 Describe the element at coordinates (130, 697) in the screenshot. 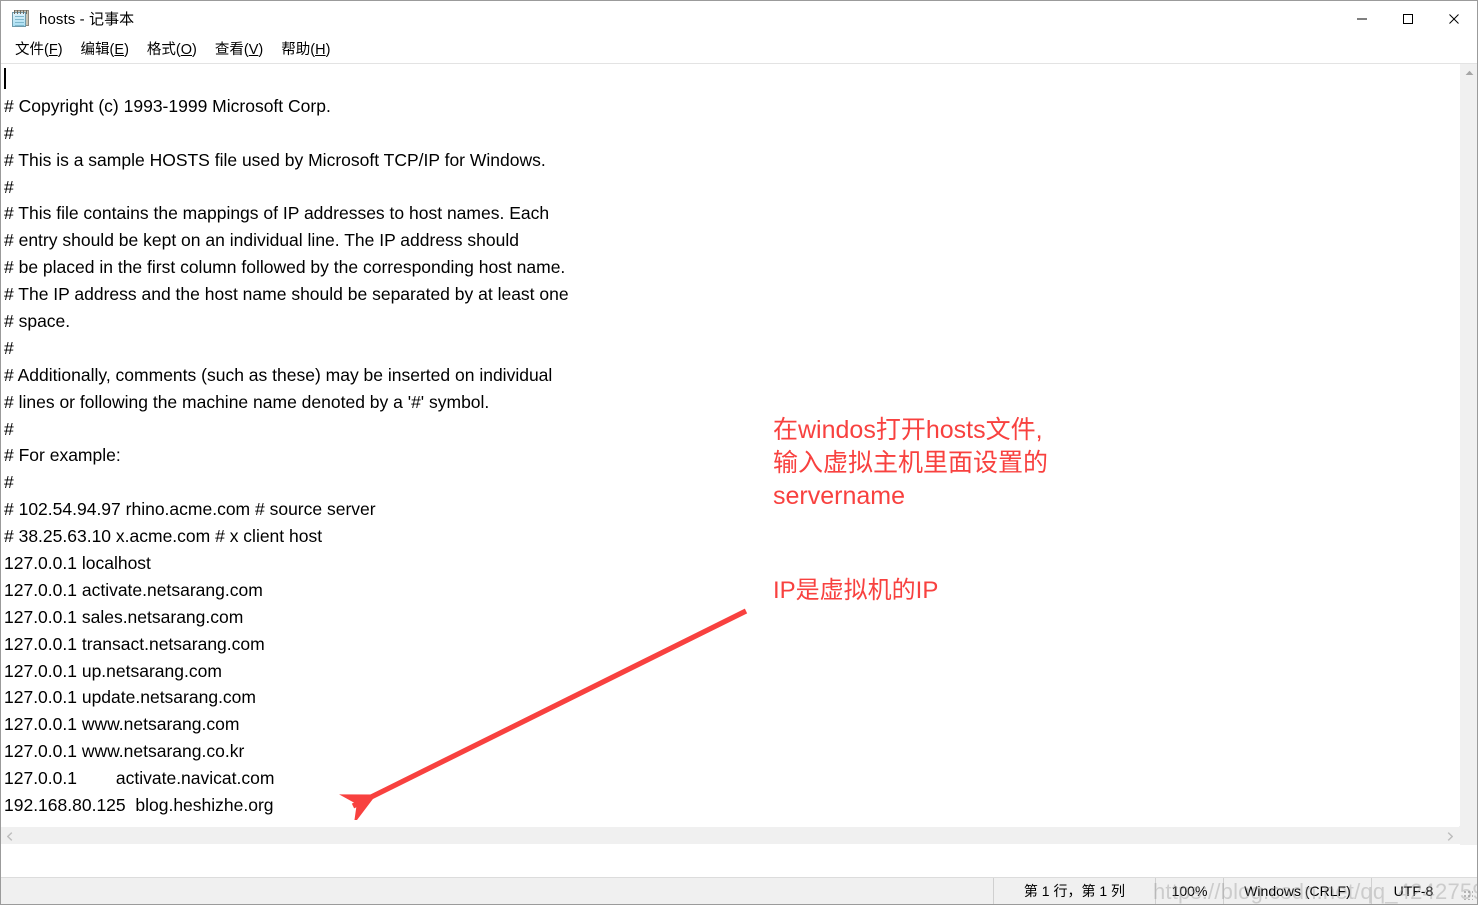

I see `editor-line: 127.0.0.1 update.netsarang.com` at that location.